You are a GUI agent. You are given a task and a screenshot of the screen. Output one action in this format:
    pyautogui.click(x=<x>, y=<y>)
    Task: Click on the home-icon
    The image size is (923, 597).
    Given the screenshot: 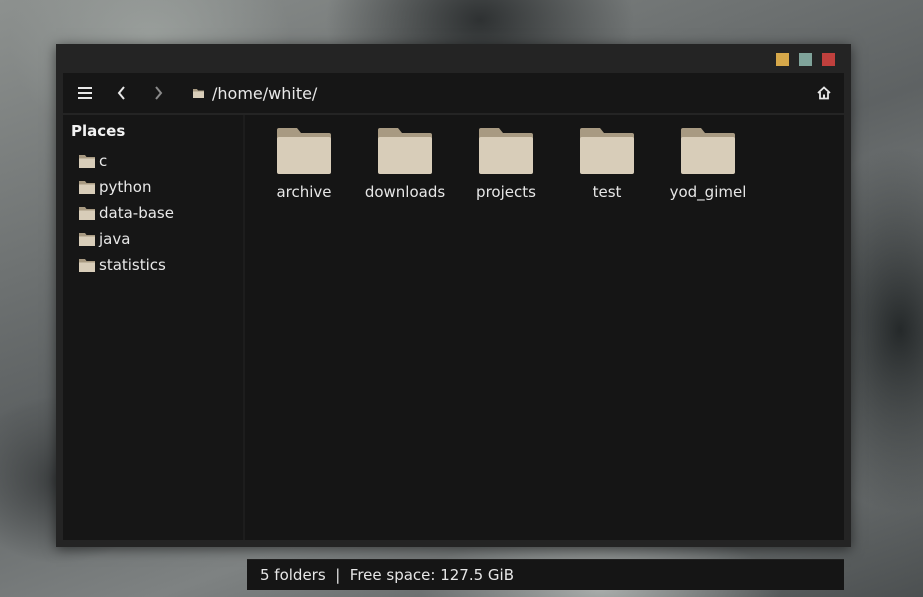 What is the action you would take?
    pyautogui.click(x=824, y=93)
    